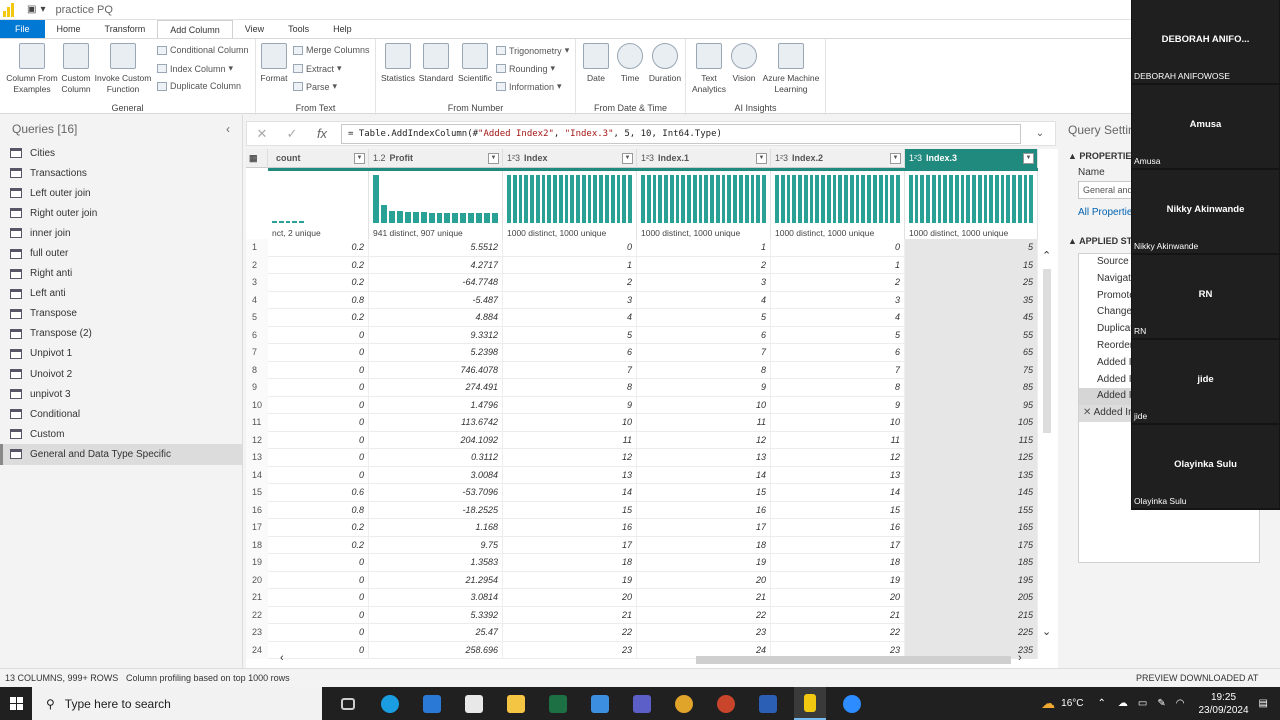  Describe the element at coordinates (298, 29) in the screenshot. I see `tab-tools: Tools` at that location.